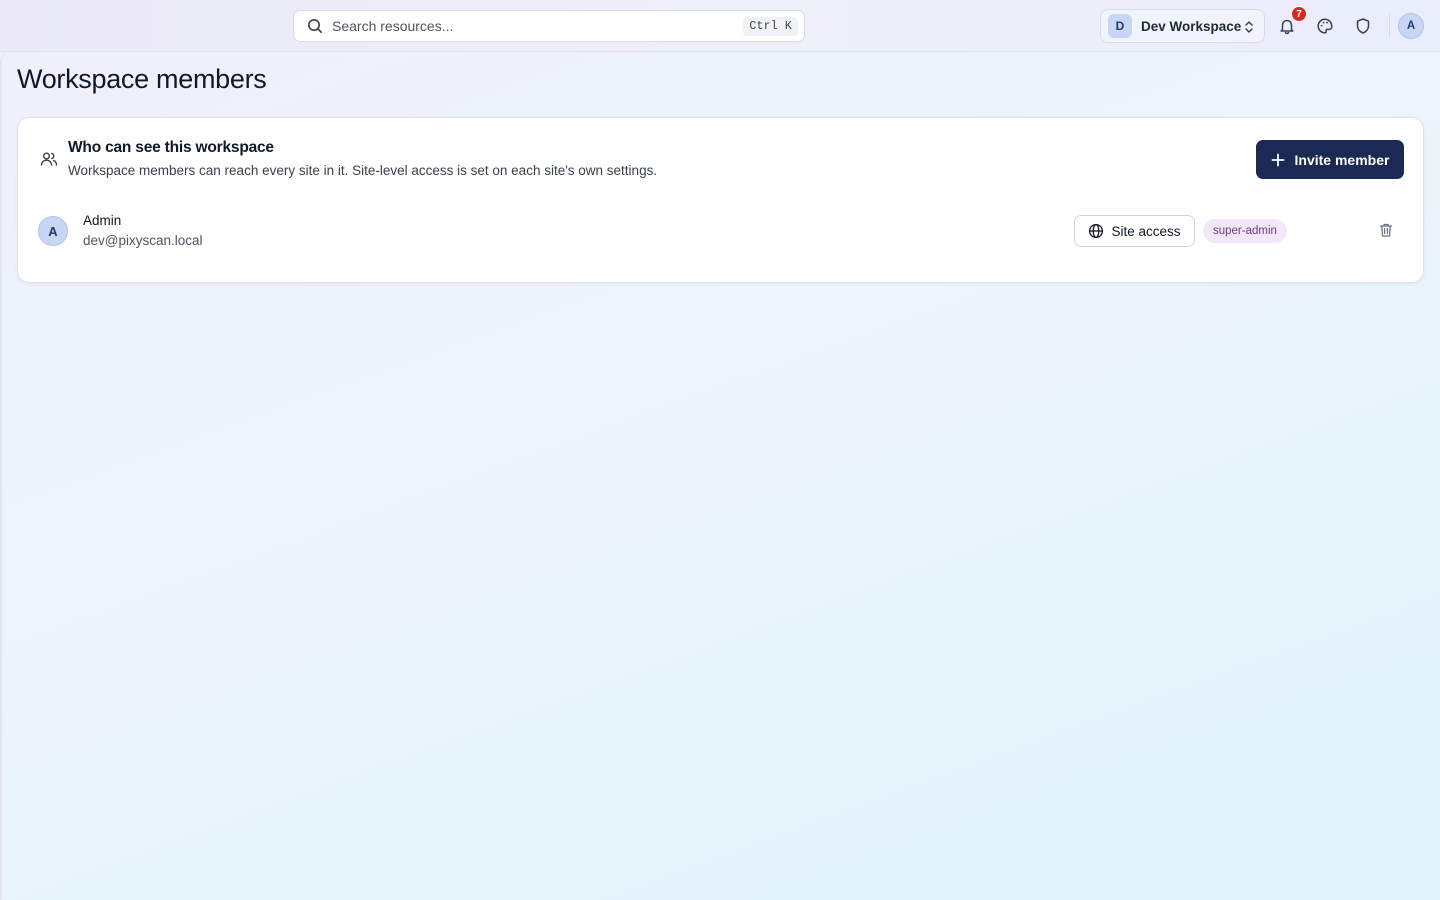  I want to click on chevron-up-down-icon, so click(1249, 27).